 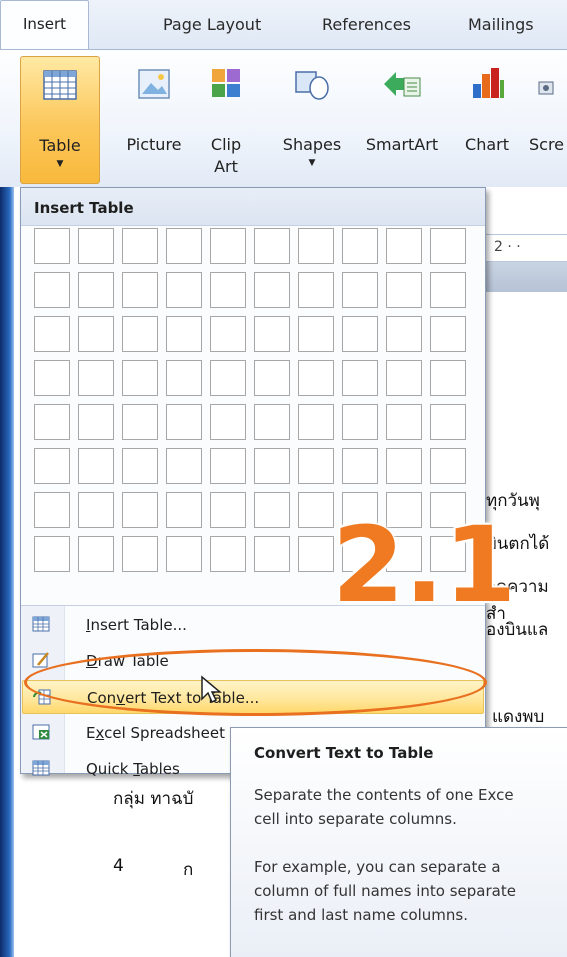 I want to click on shapes-button: Shapes ▼, so click(x=312, y=120).